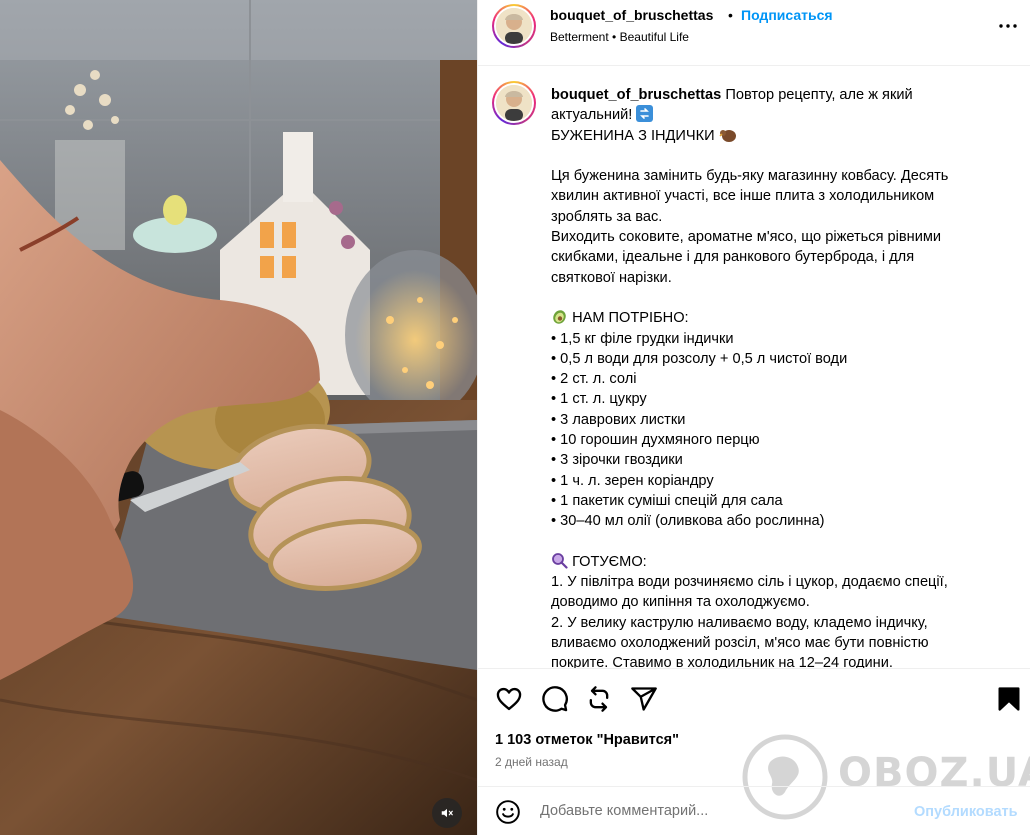 This screenshot has width=1030, height=835. I want to click on audio-track: Beautiful Life, so click(654, 37).